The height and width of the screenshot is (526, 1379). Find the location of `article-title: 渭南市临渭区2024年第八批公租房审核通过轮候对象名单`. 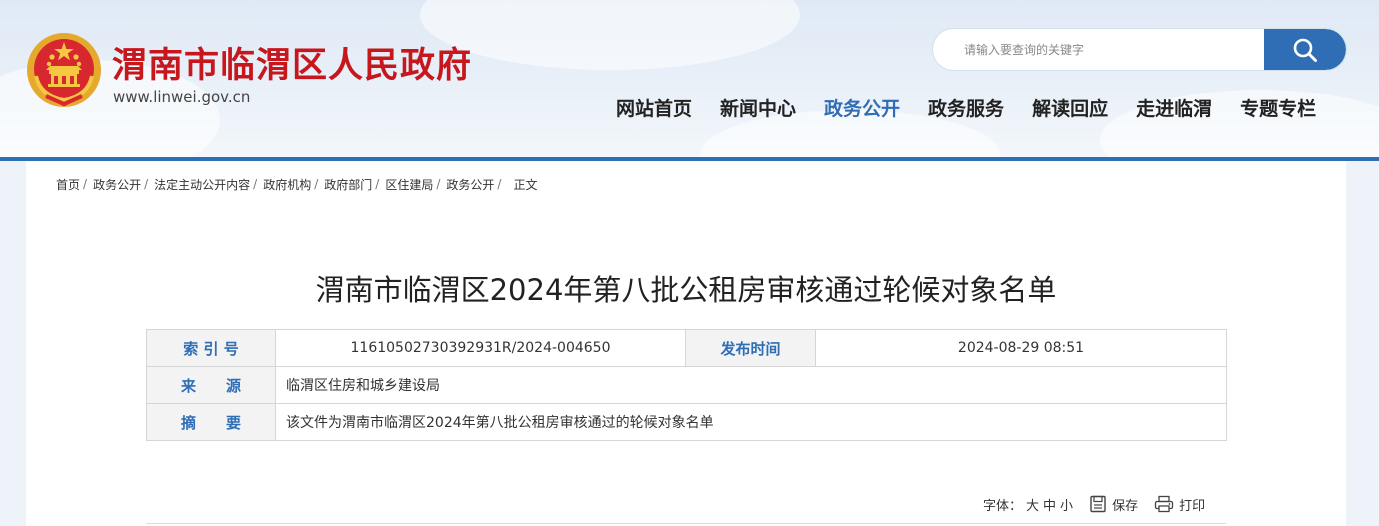

article-title: 渭南市临渭区2024年第八批公租房审核通过轮候对象名单 is located at coordinates (686, 290).